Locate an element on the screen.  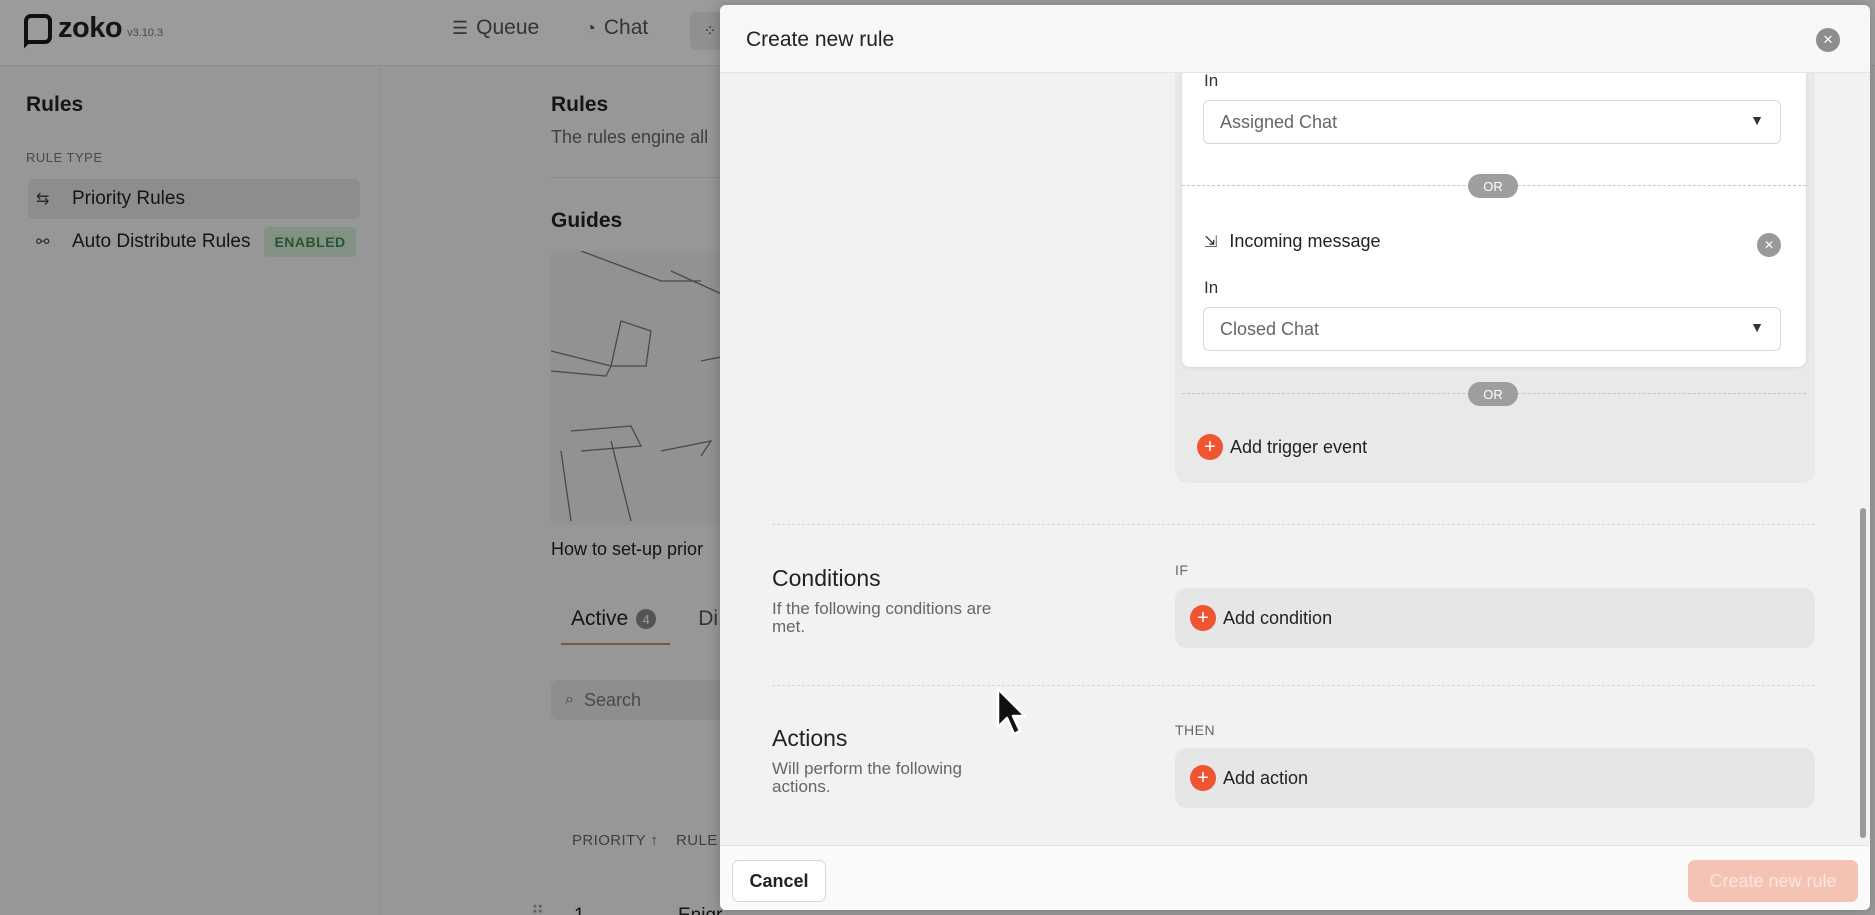
add-condition-button: + Add condition is located at coordinates (1261, 618).